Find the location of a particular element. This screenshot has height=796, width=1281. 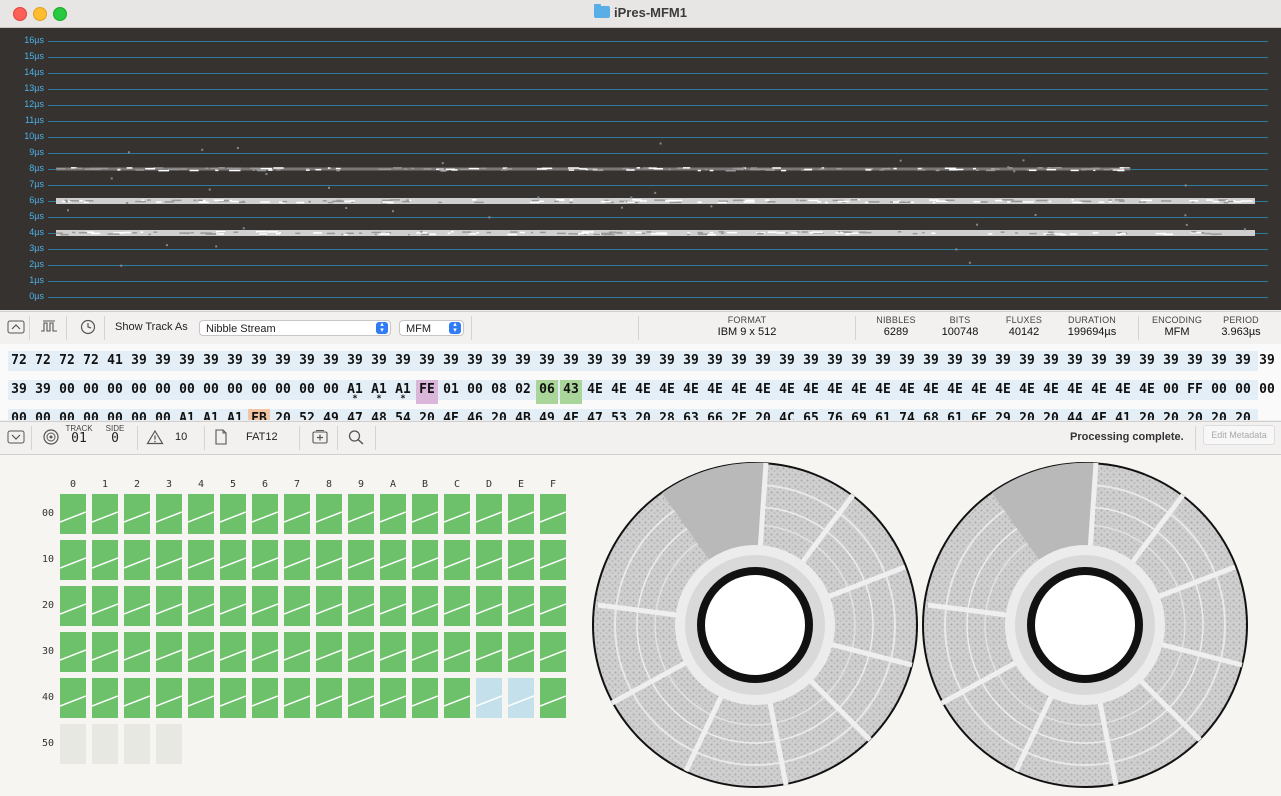

hex-byte: 63 is located at coordinates (691, 414).